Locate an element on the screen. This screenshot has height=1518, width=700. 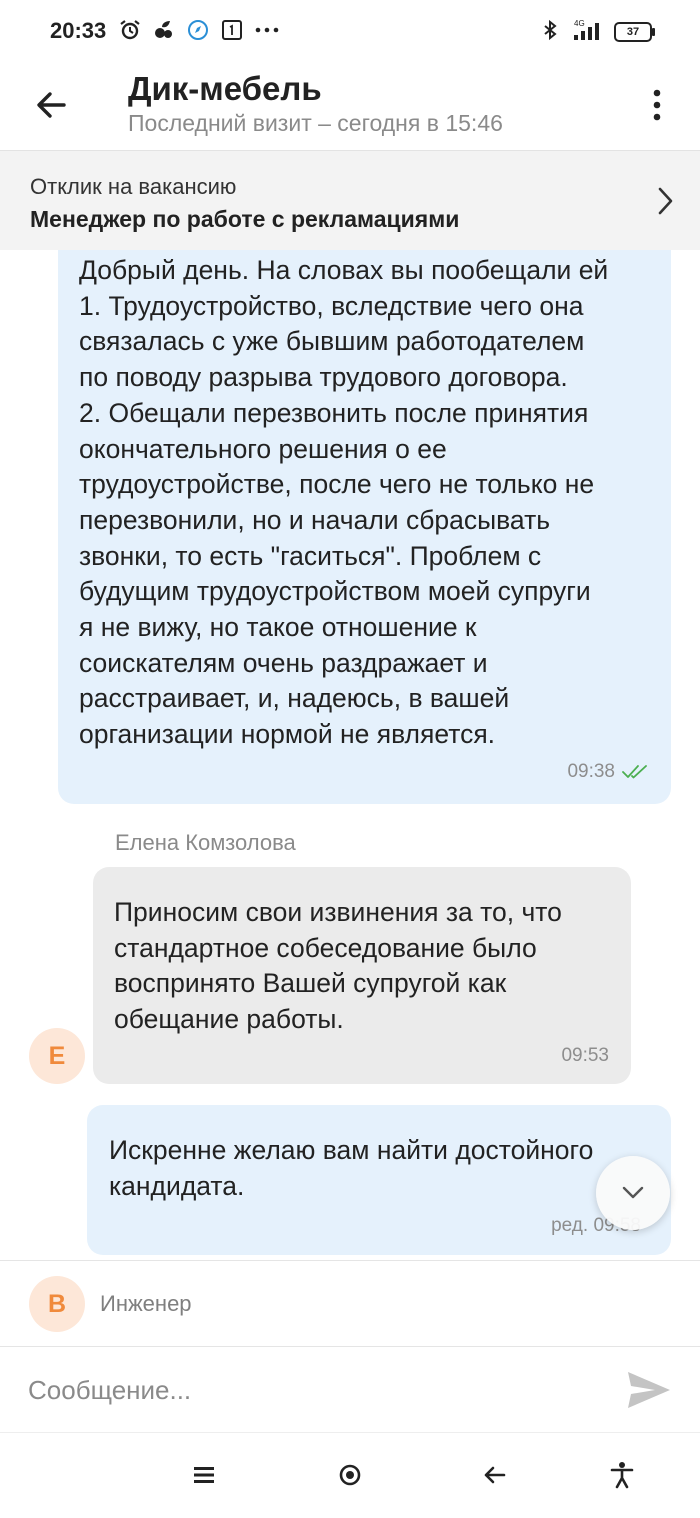
message-input is located at coordinates (308, 1390).